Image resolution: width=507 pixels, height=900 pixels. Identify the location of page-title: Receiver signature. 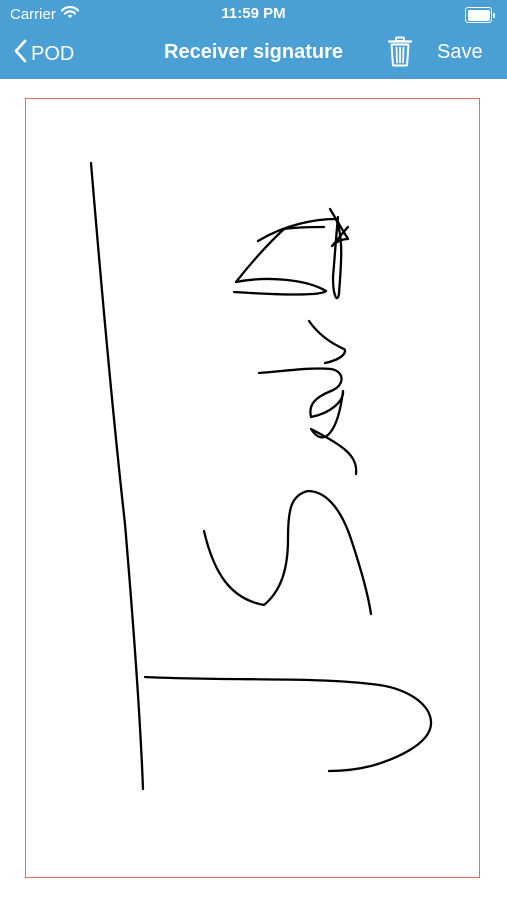
(253, 52).